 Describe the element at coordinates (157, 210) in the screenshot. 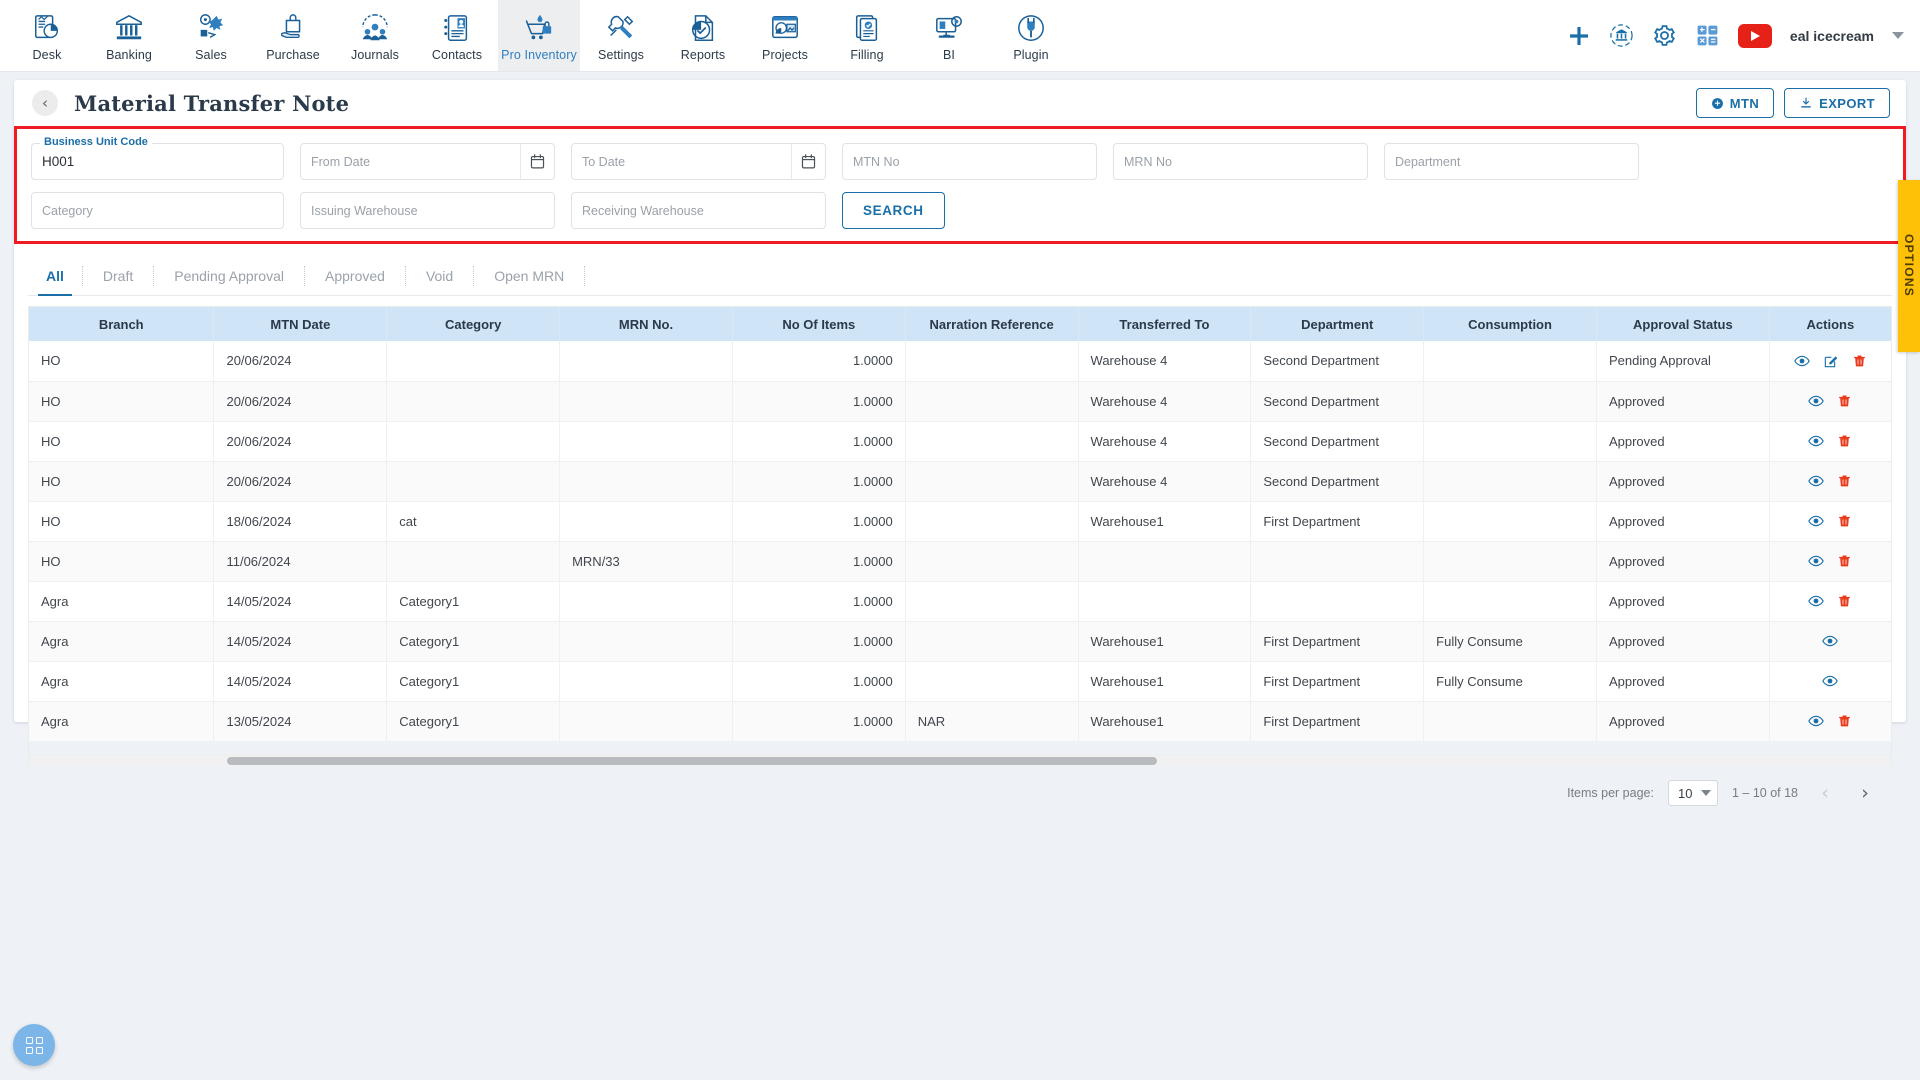

I see `category-field: Category` at that location.